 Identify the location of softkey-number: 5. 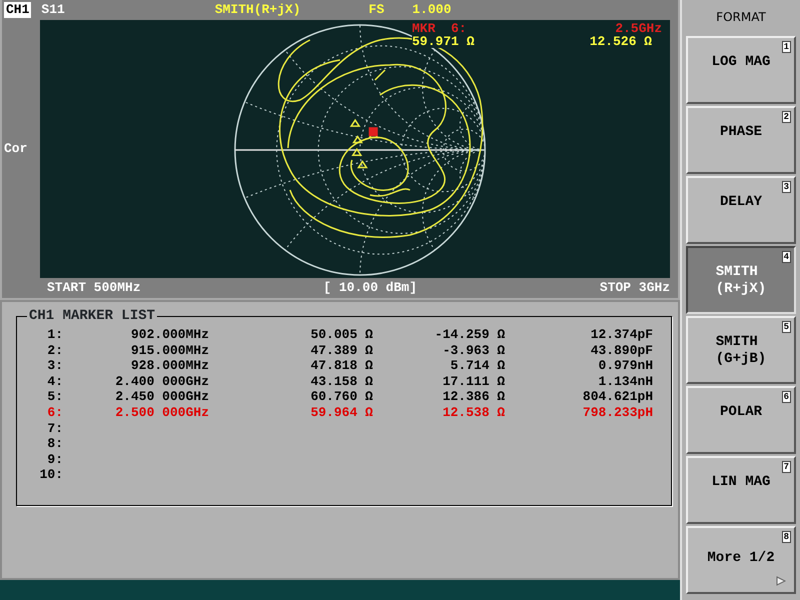
(786, 327).